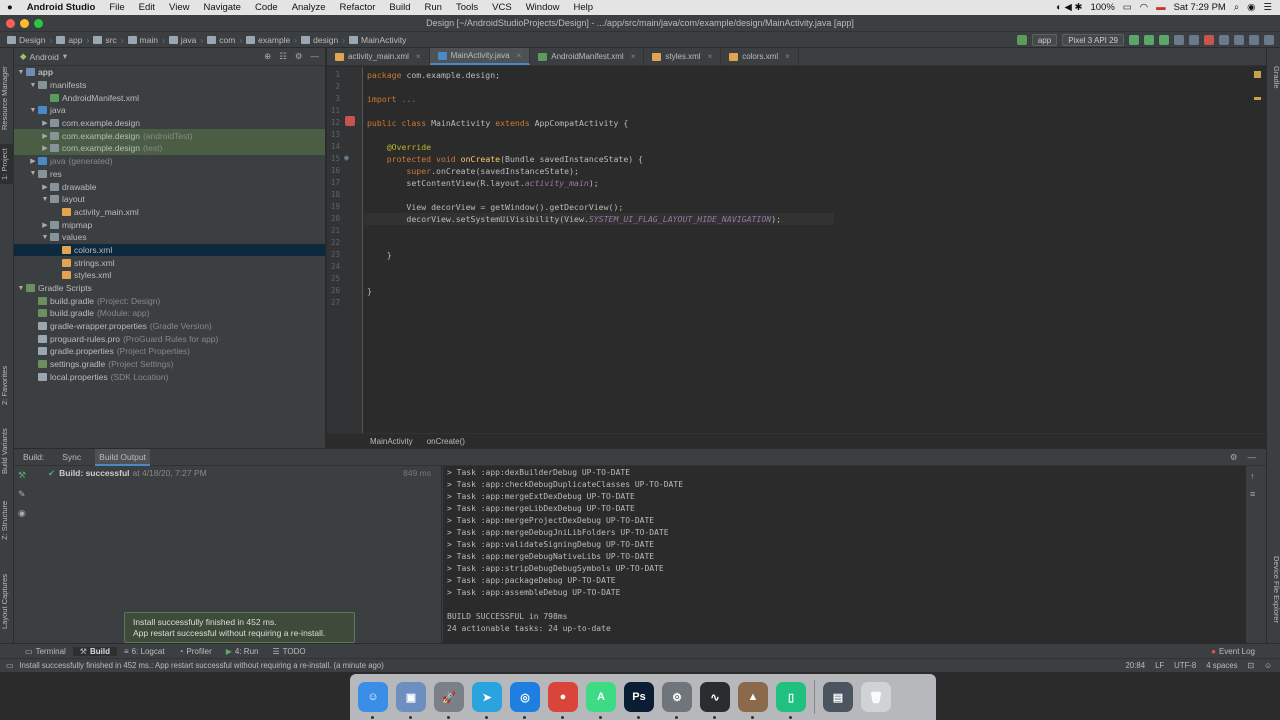 The height and width of the screenshot is (720, 1280). I want to click on debug-icon, so click(1164, 40).